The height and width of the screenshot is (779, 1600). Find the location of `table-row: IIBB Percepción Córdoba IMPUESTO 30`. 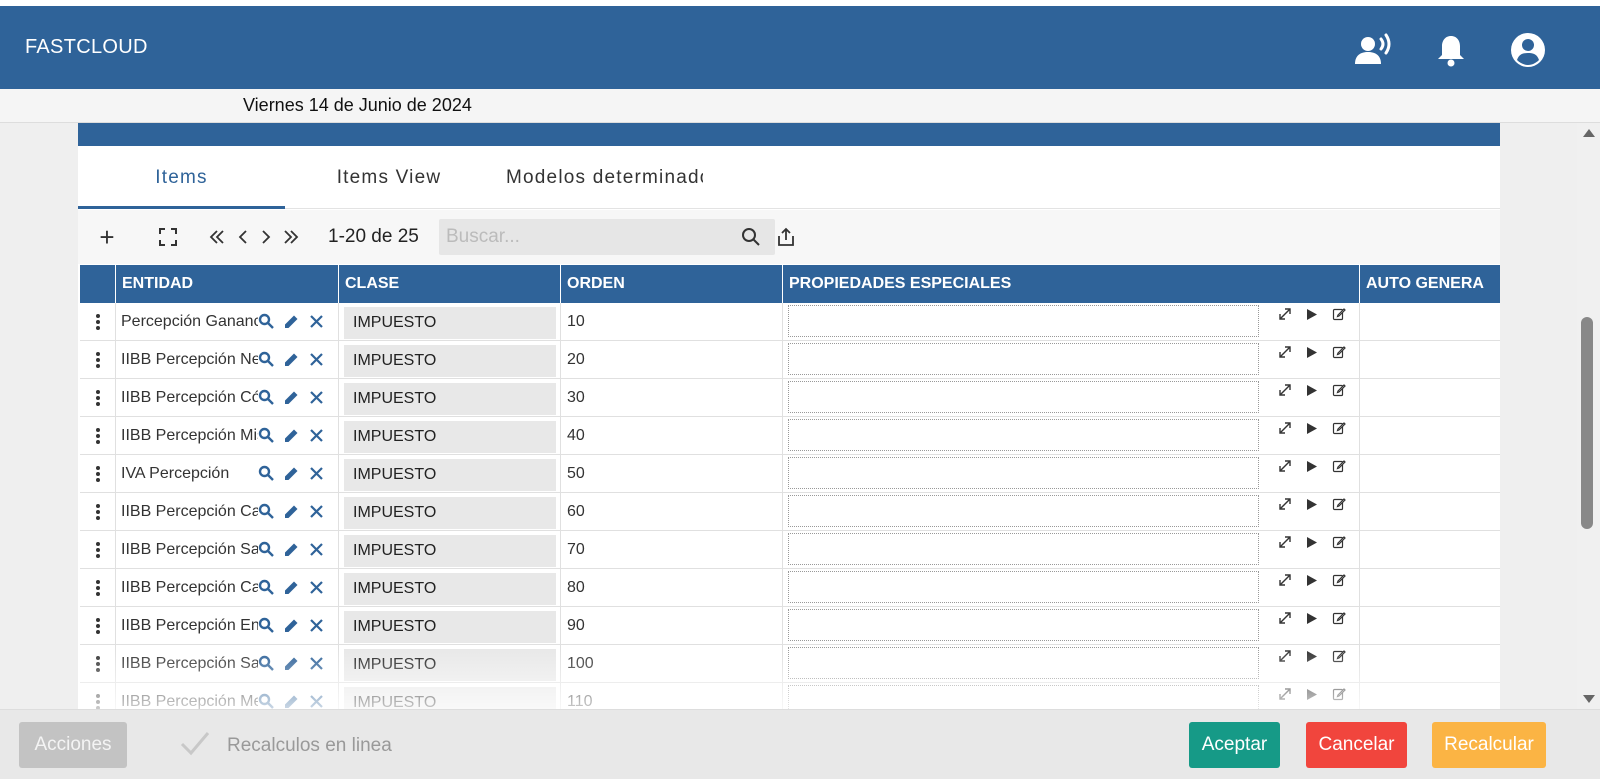

table-row: IIBB Percepción Córdoba IMPUESTO 30 is located at coordinates (790, 398).